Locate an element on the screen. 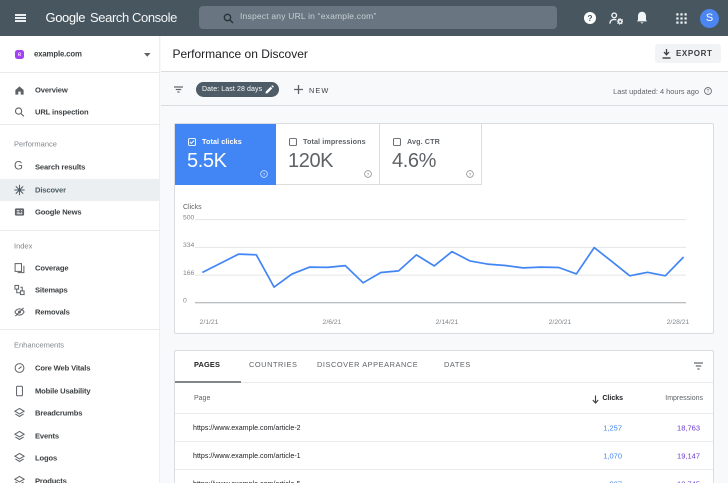  svg-text: 2/1/21 is located at coordinates (209, 322).